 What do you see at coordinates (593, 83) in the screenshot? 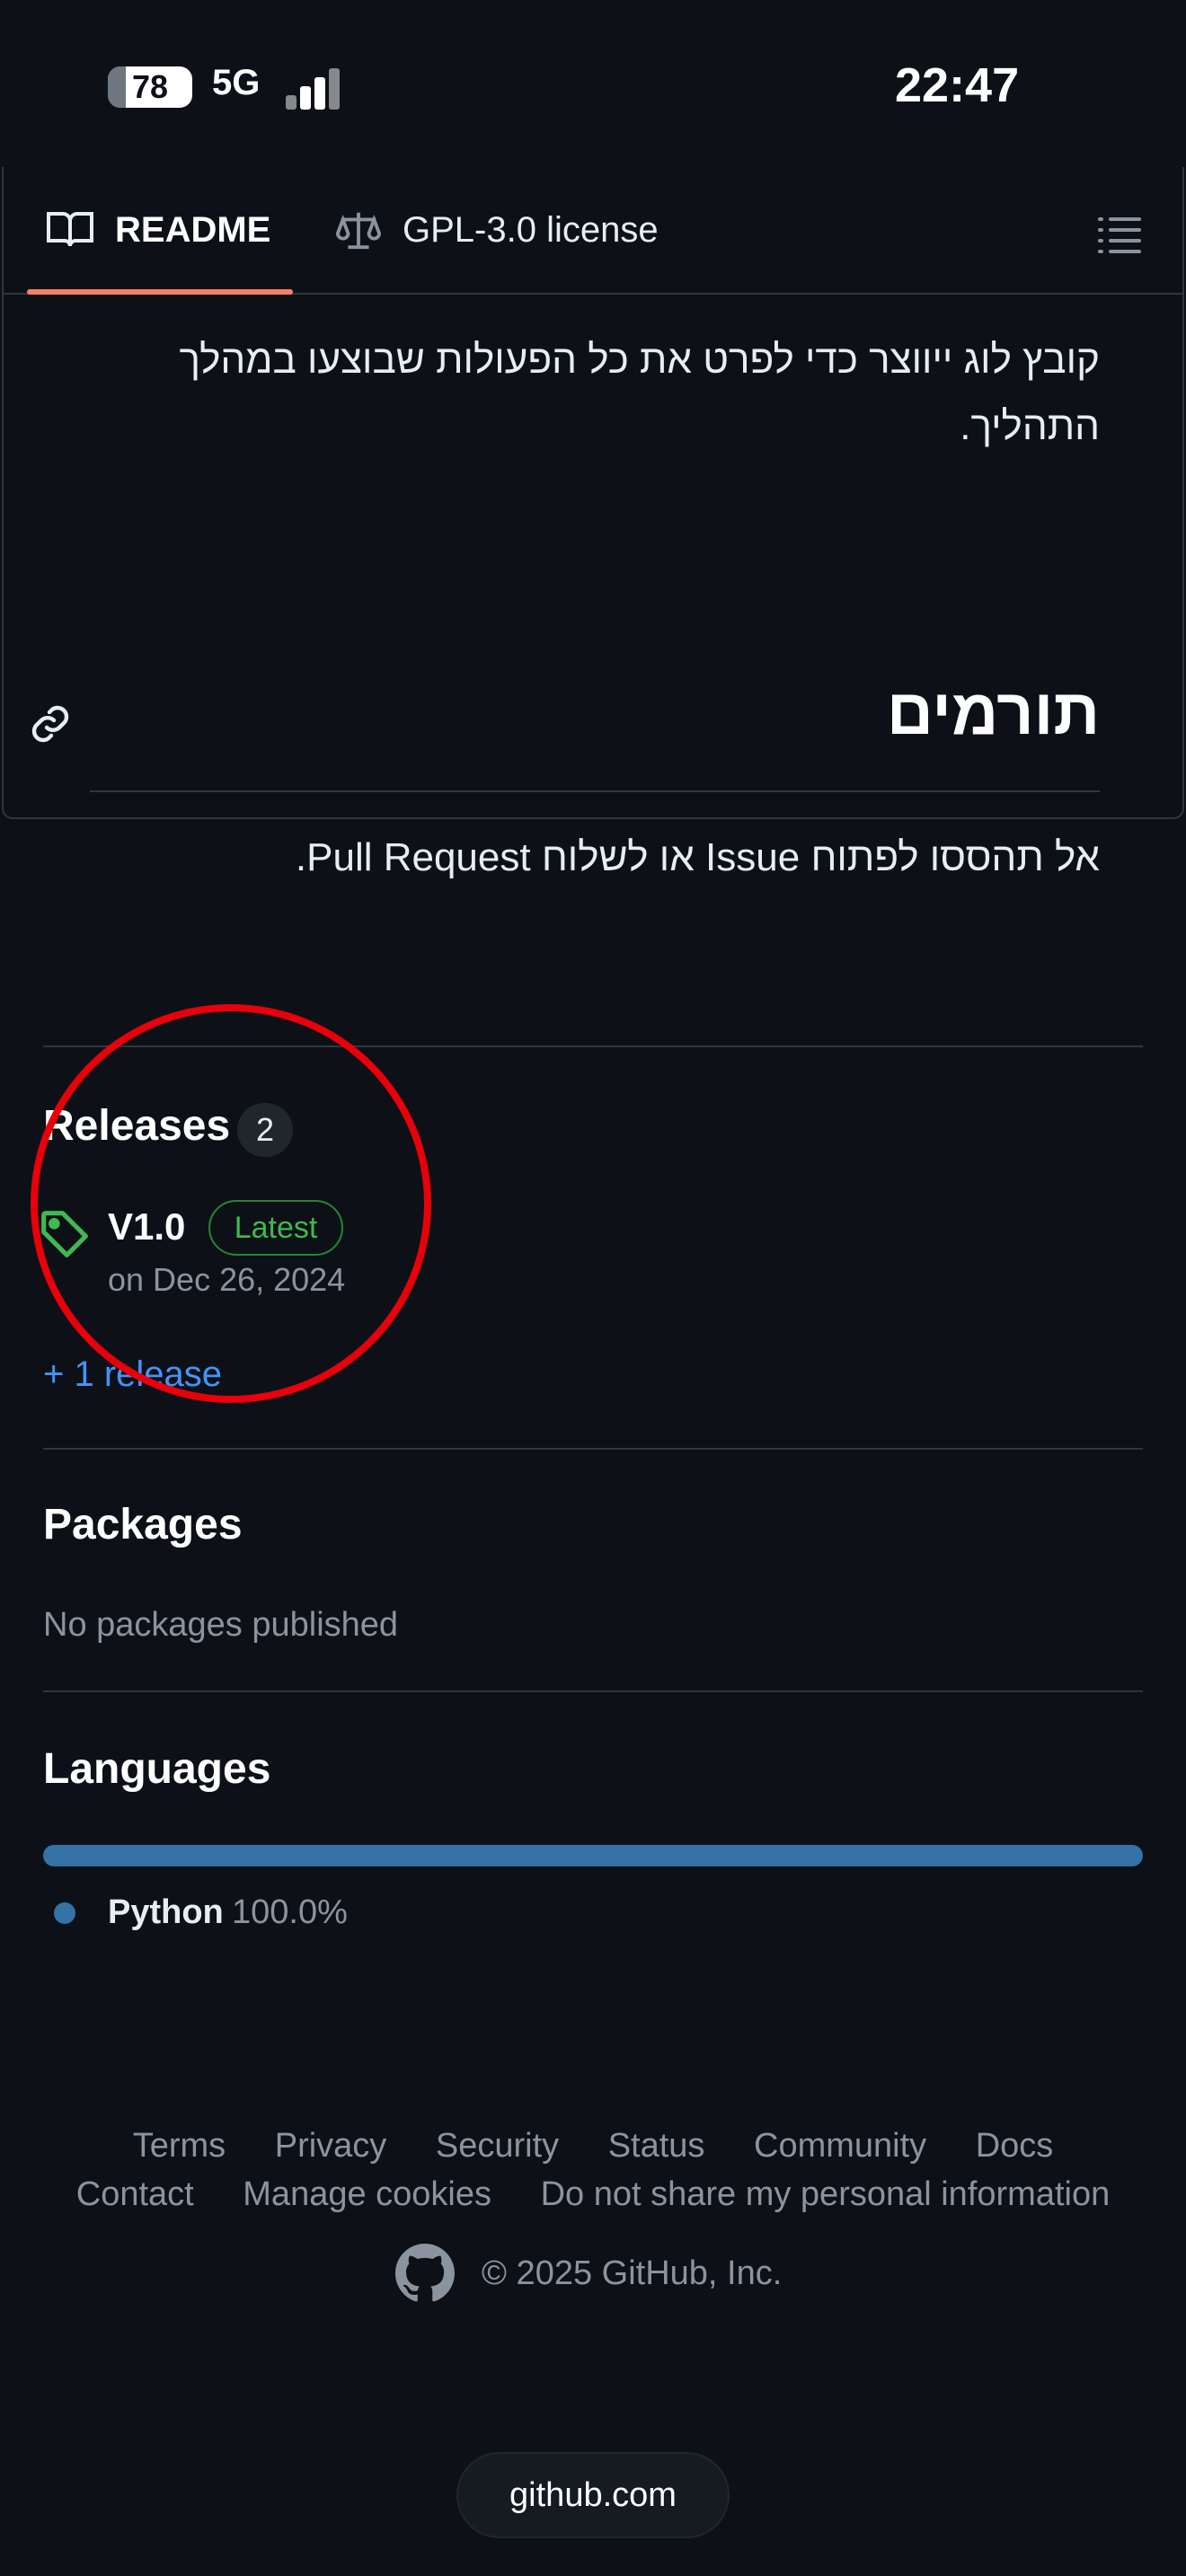
I see `status-bar: 78 5G 22:47` at bounding box center [593, 83].